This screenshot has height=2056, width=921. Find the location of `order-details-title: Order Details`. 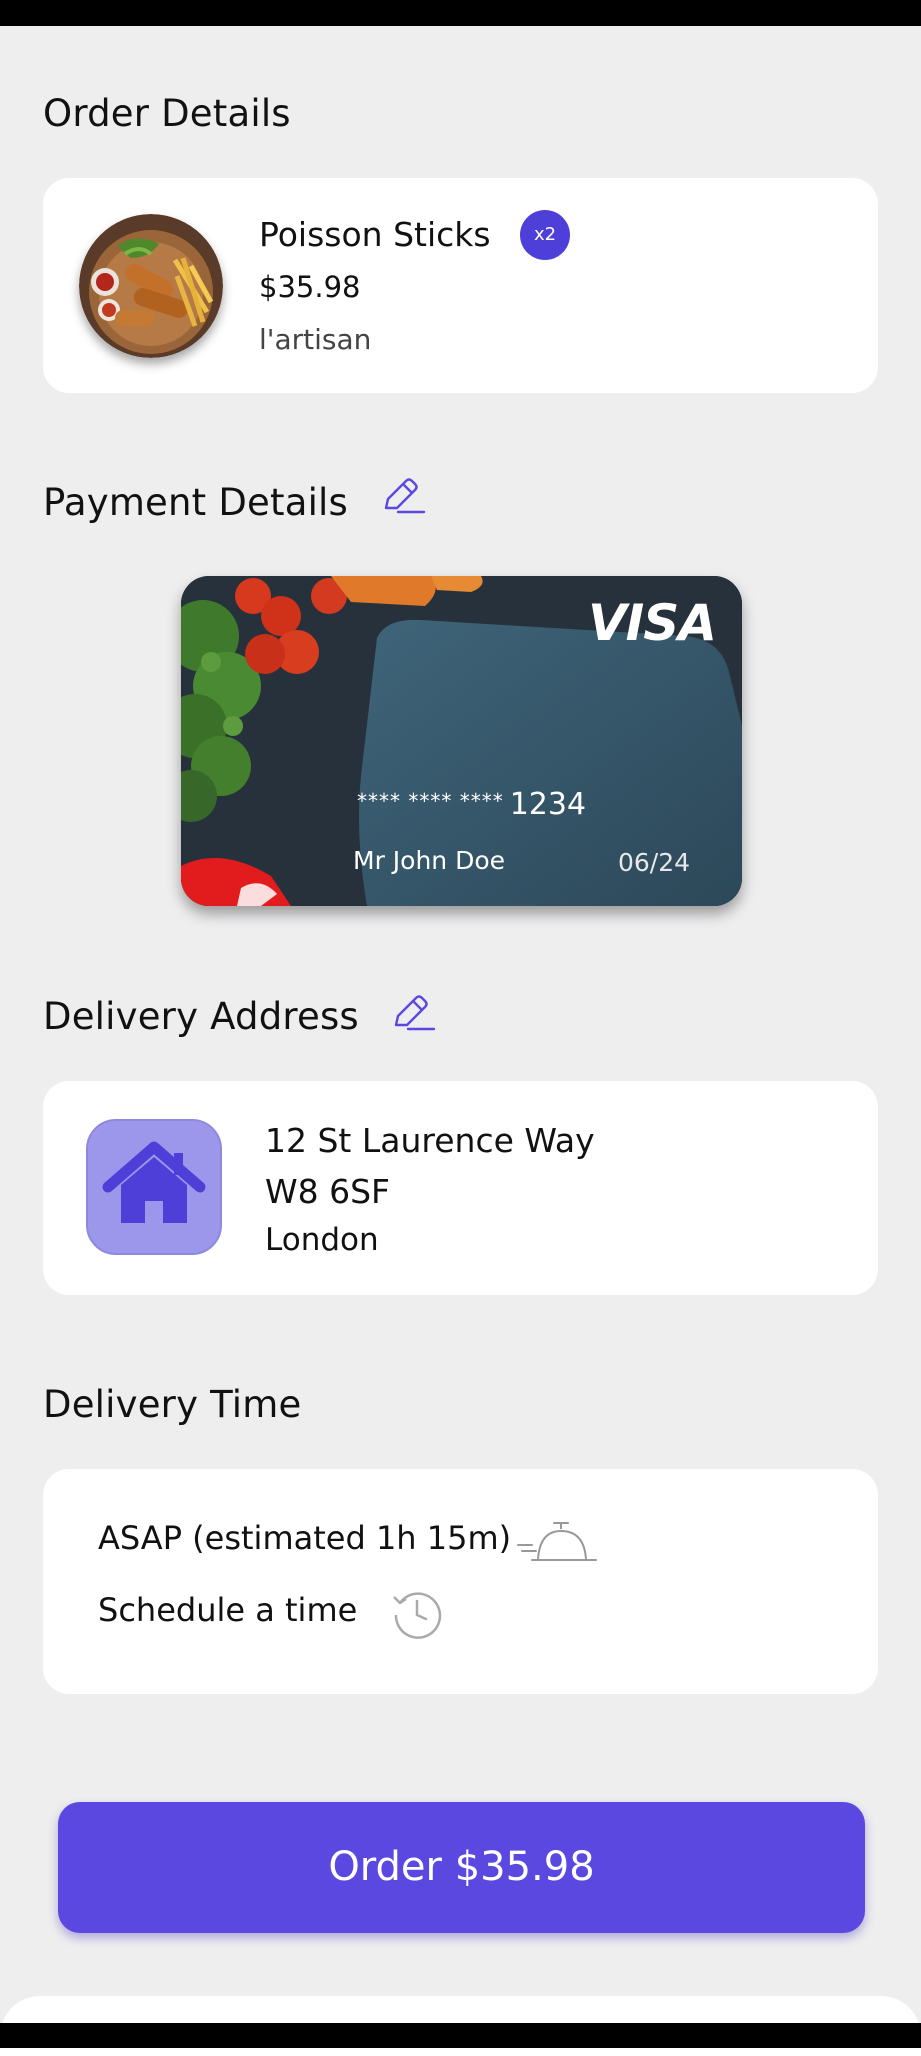

order-details-title: Order Details is located at coordinates (167, 113).